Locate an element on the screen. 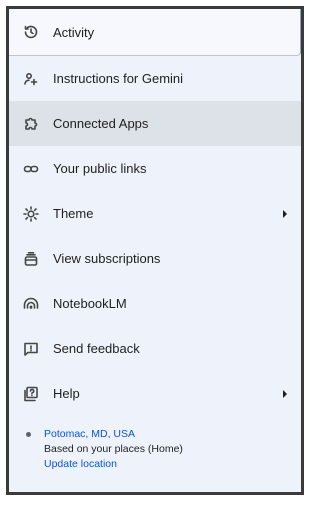 The width and height of the screenshot is (320, 505). menu-item-activity: Activity is located at coordinates (155, 32).